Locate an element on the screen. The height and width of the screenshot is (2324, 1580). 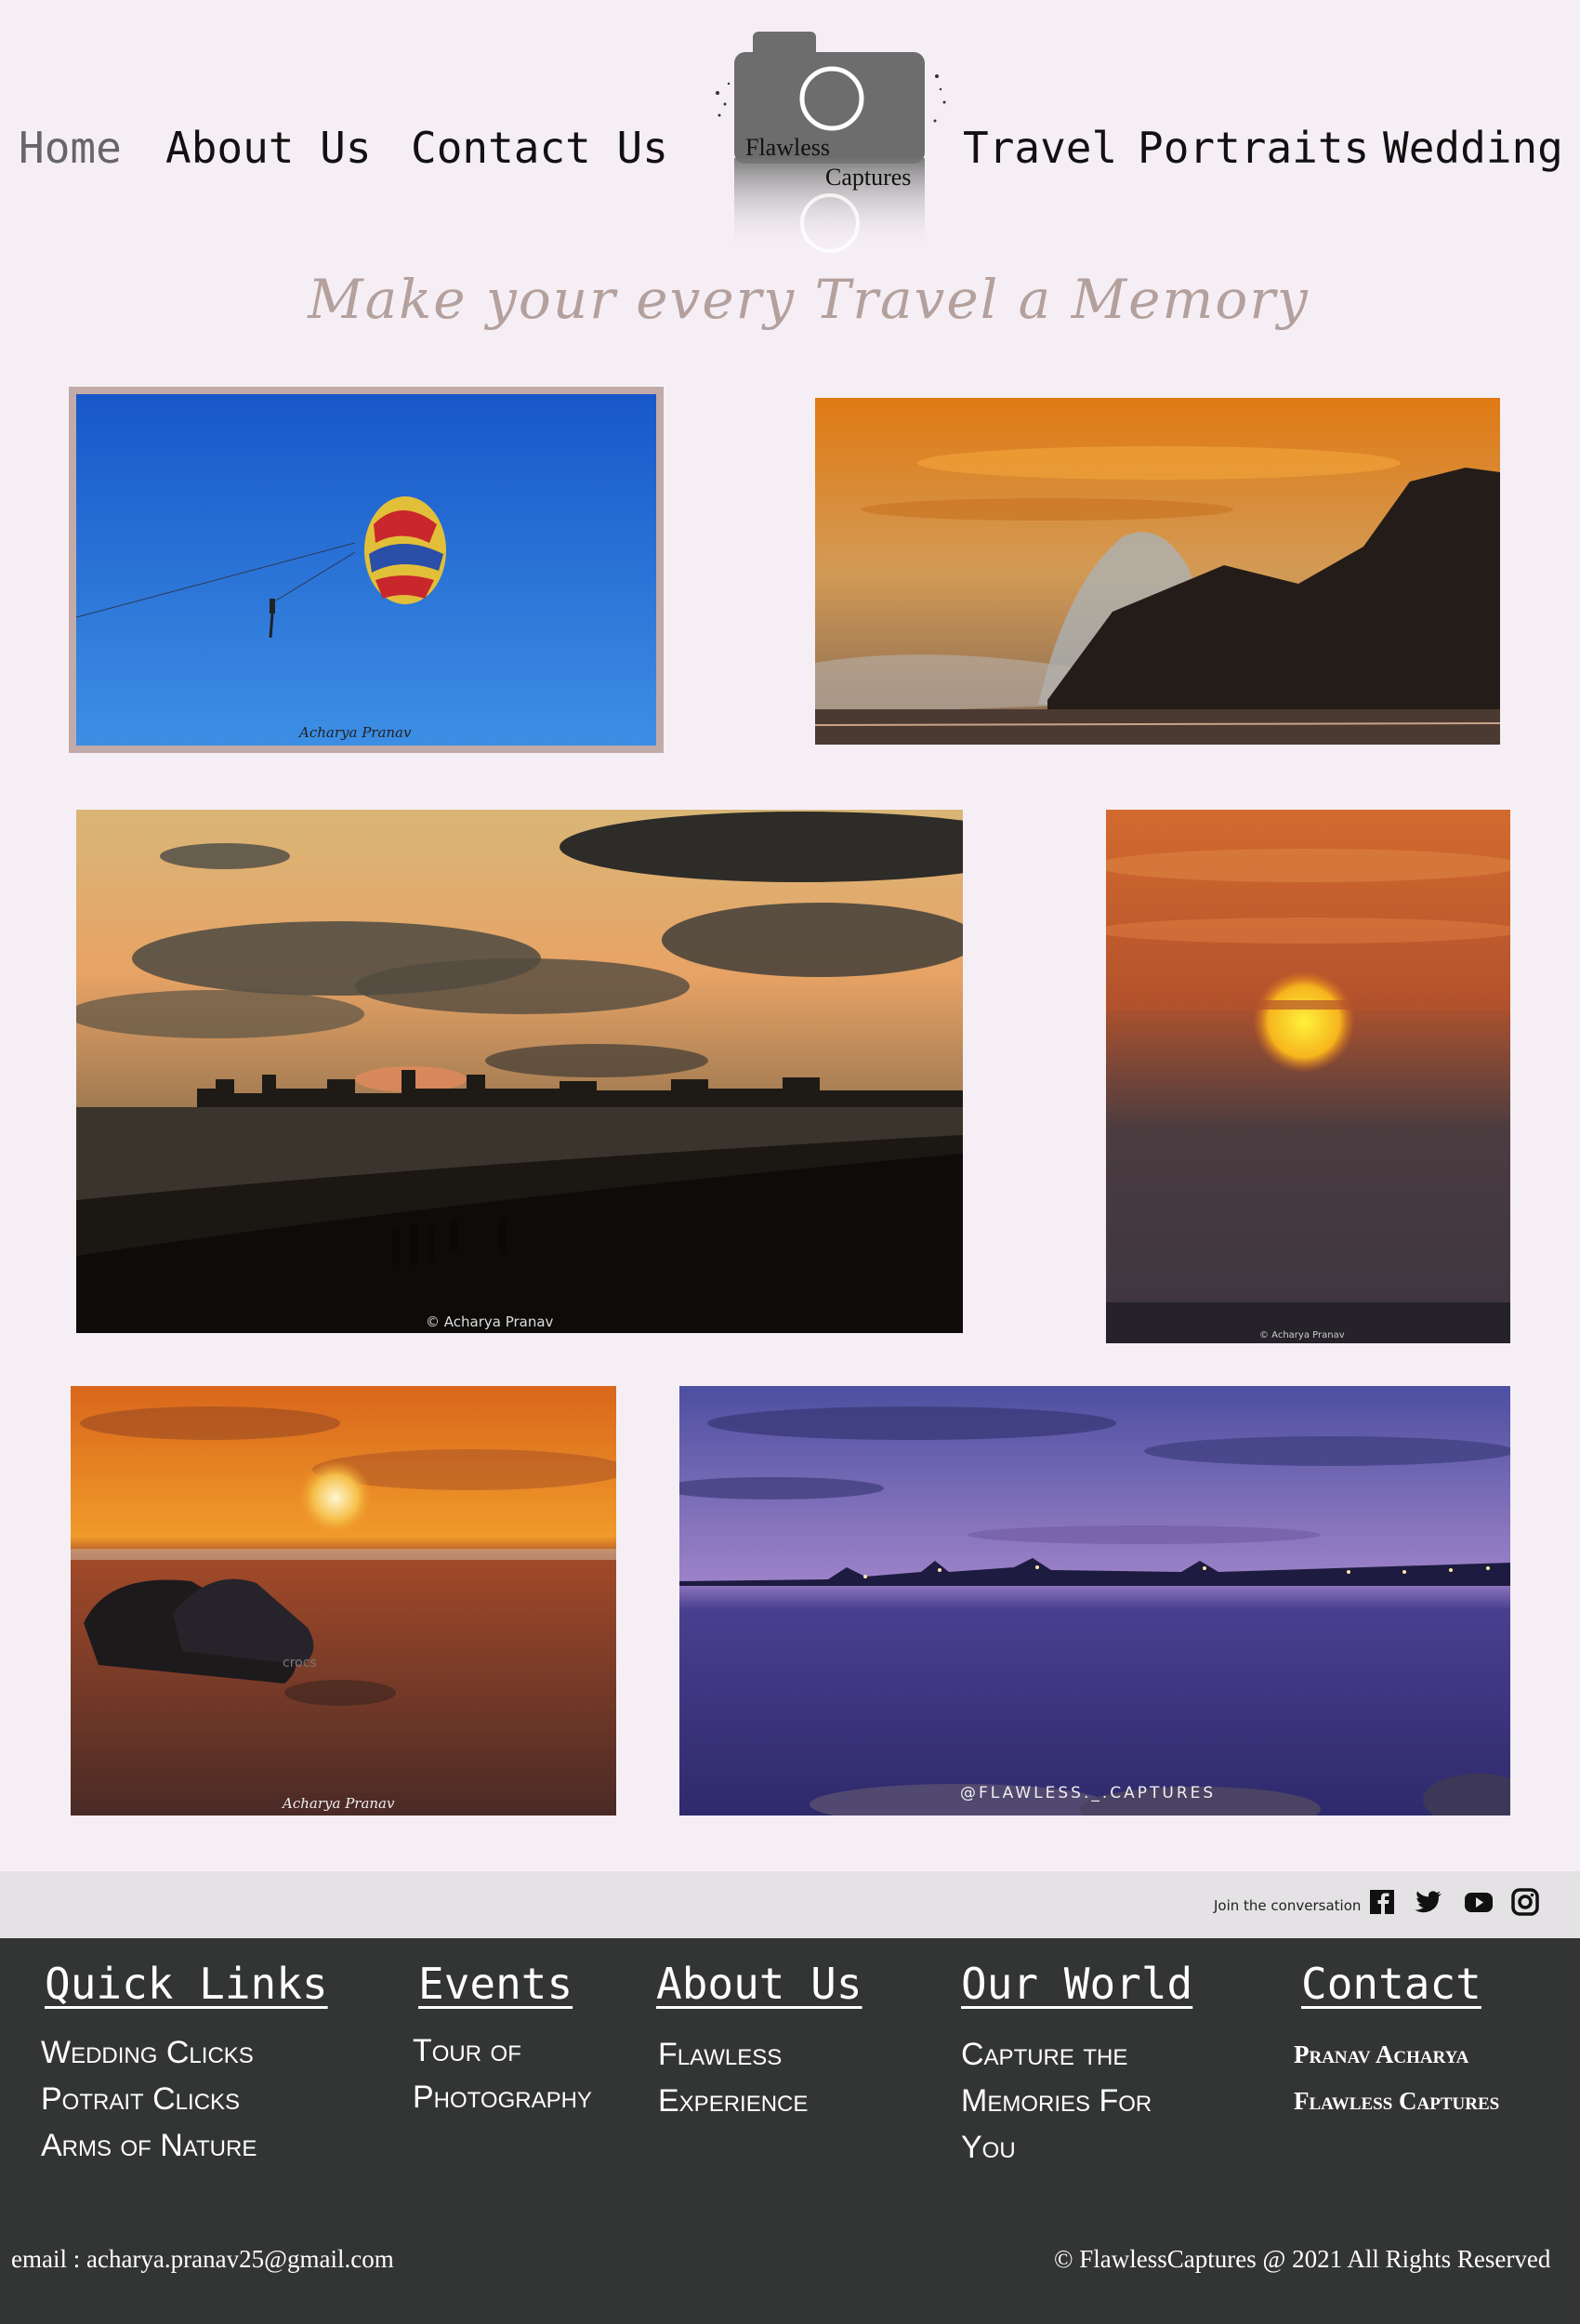
footer-heading-quick-links: Quick Links is located at coordinates (186, 1984).